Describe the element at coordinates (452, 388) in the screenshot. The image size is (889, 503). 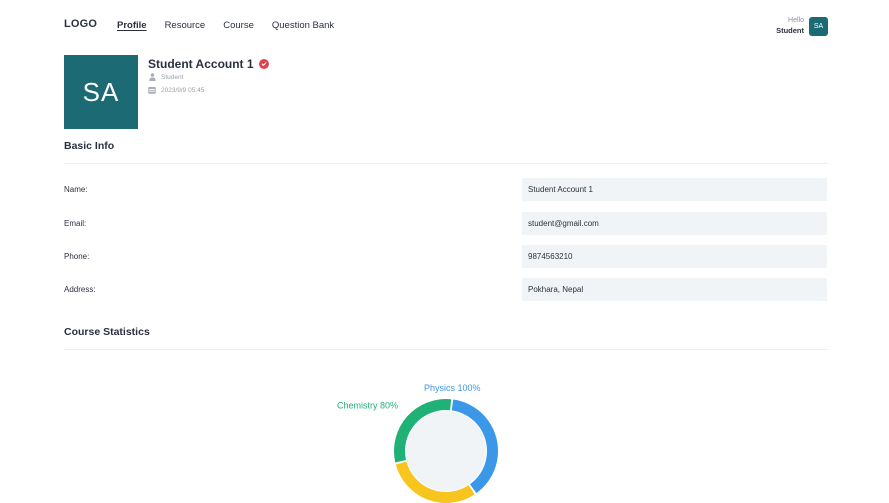
I see `chart-label-physics: Physics 100%` at that location.